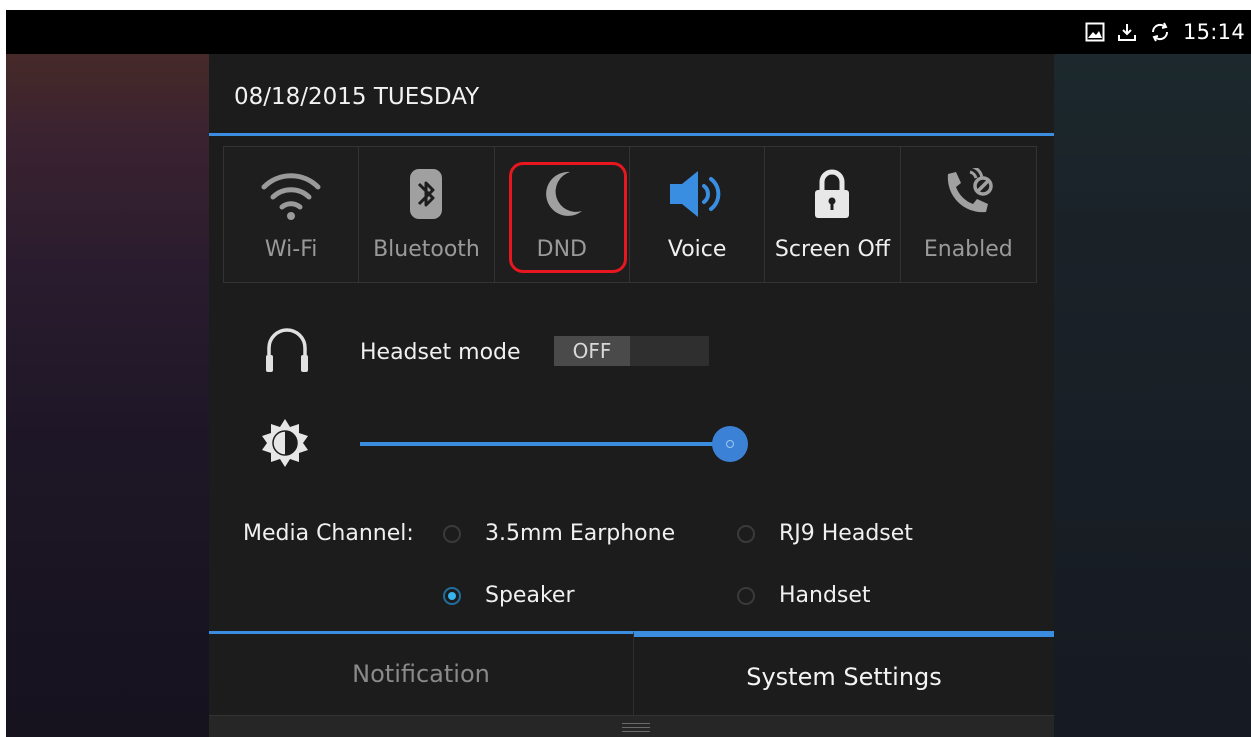  Describe the element at coordinates (1127, 32) in the screenshot. I see `download-icon` at that location.